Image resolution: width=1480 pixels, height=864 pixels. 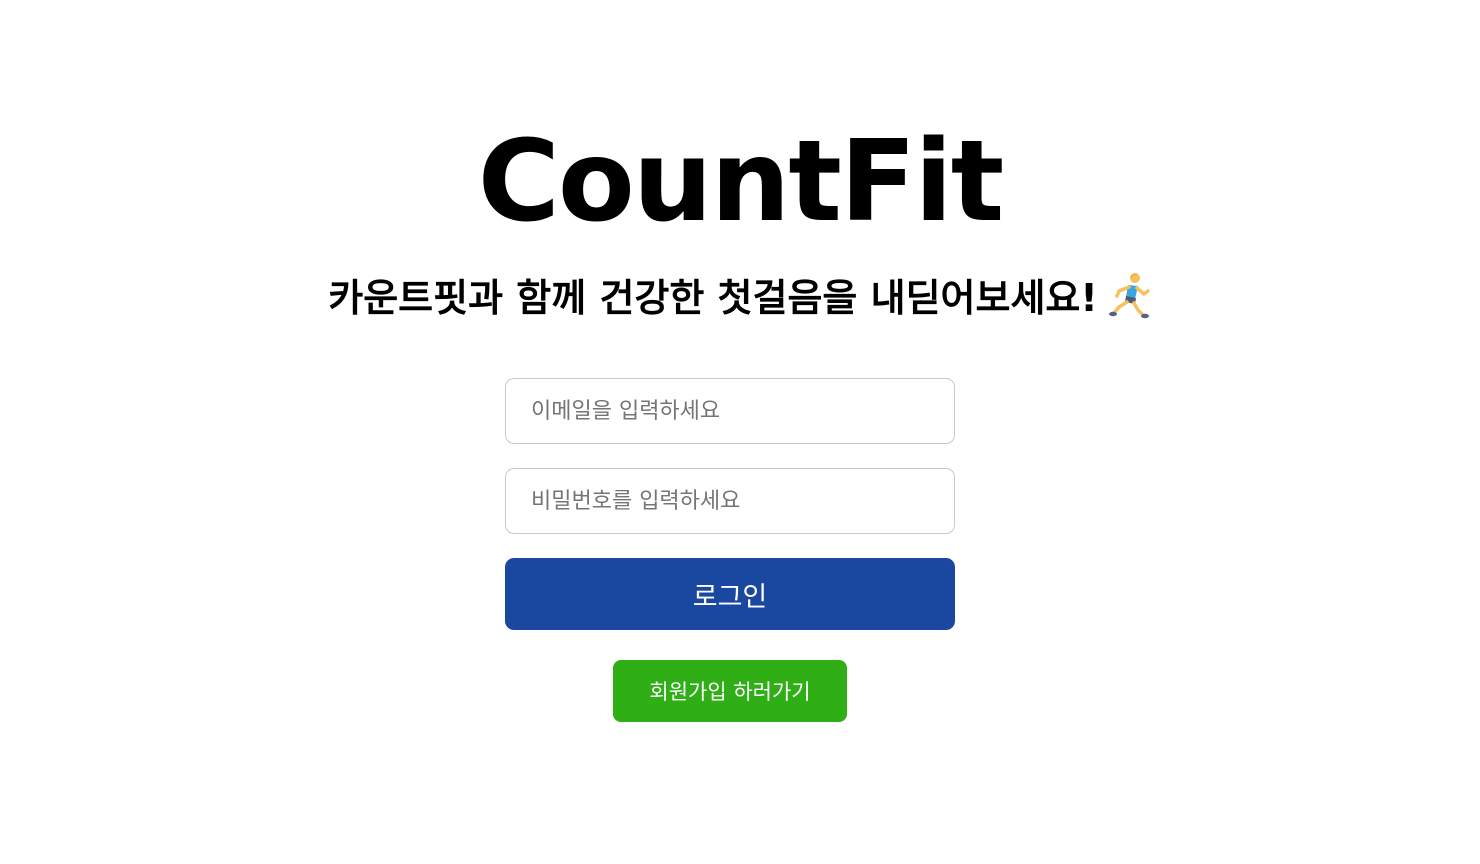 What do you see at coordinates (1129, 296) in the screenshot?
I see `person-running-icon` at bounding box center [1129, 296].